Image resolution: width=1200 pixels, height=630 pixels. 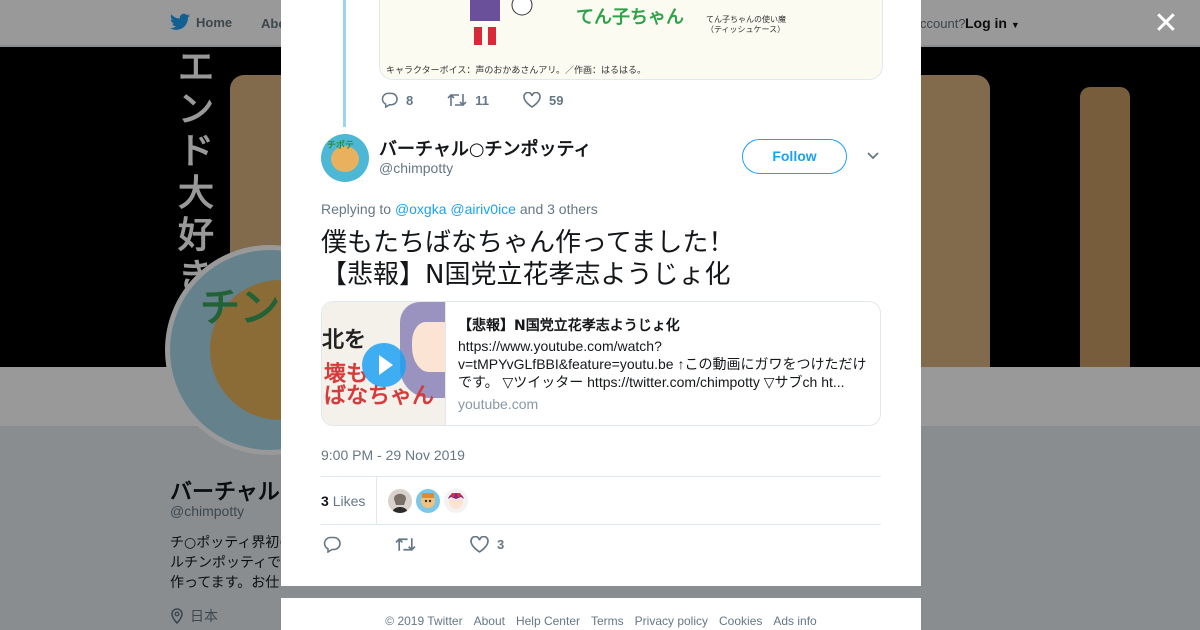 What do you see at coordinates (325, 501) in the screenshot?
I see `likes-count: 3` at bounding box center [325, 501].